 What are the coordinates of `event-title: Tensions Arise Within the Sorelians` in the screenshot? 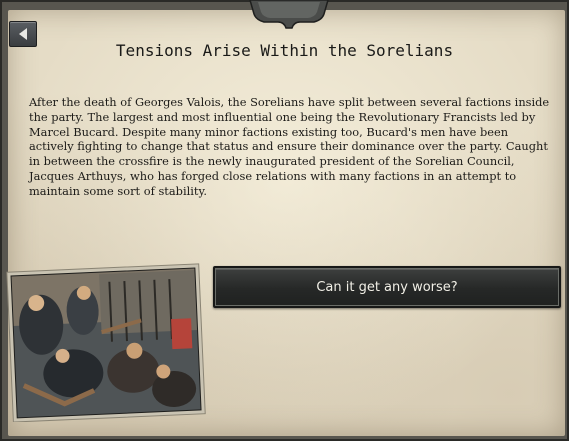 It's located at (284, 50).